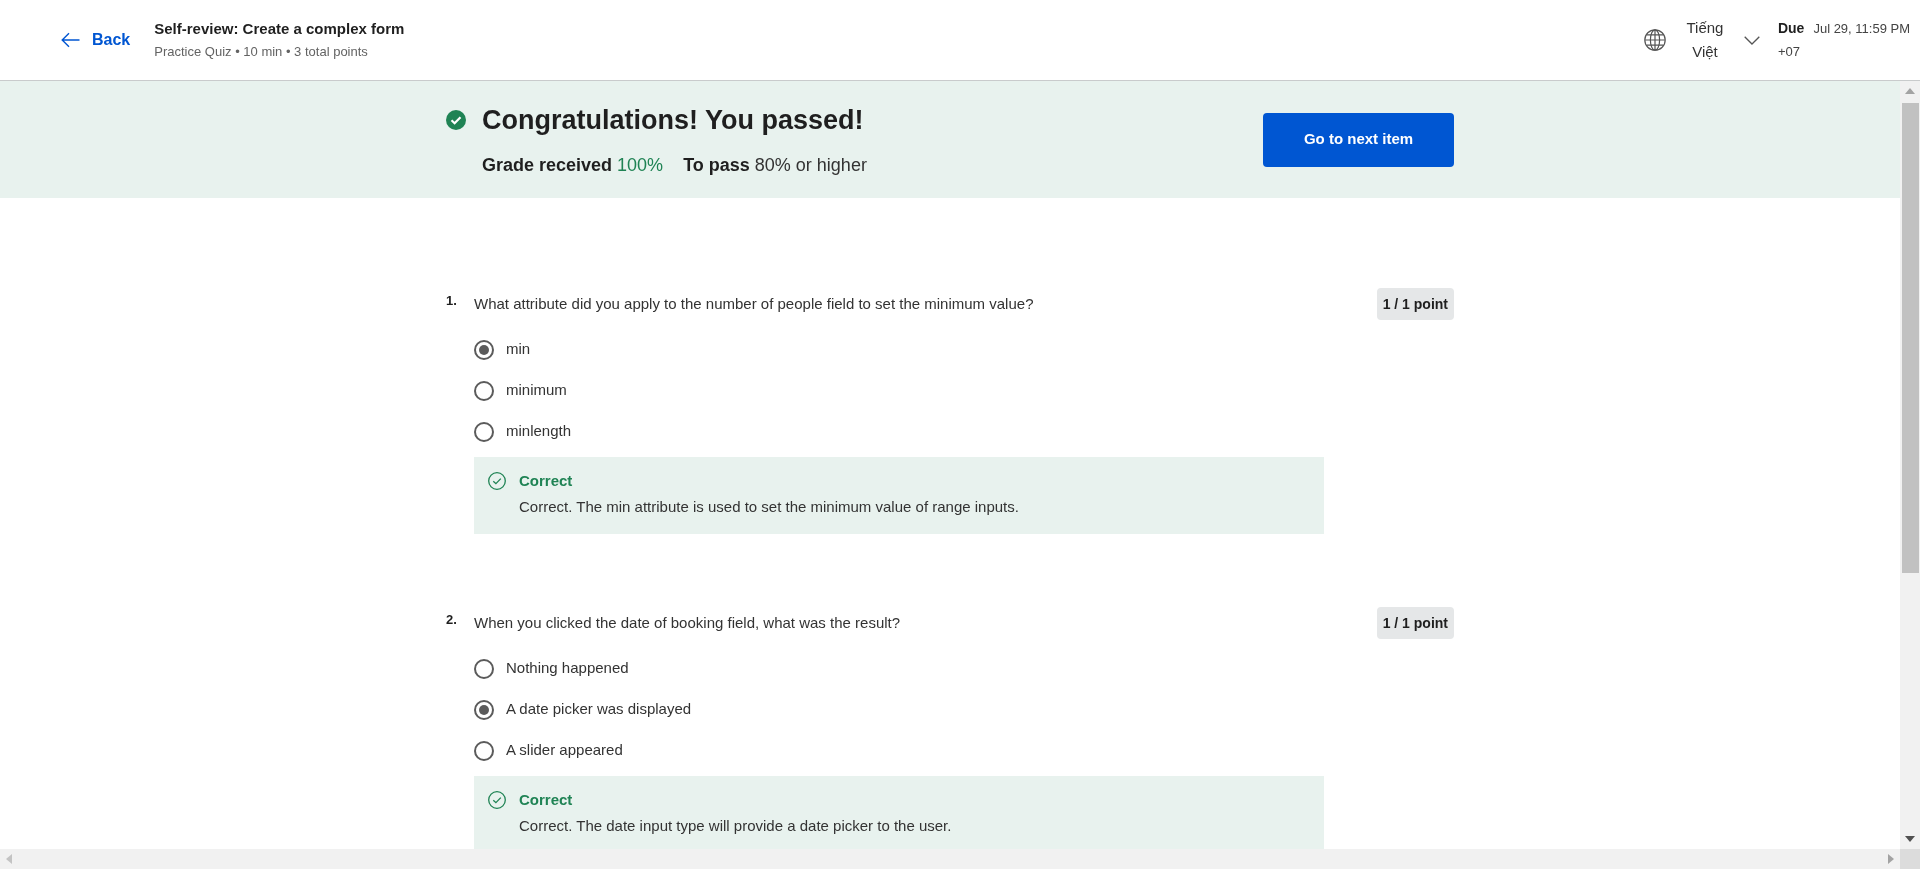 The height and width of the screenshot is (869, 1920). What do you see at coordinates (539, 431) in the screenshot?
I see `option-label: minlength` at bounding box center [539, 431].